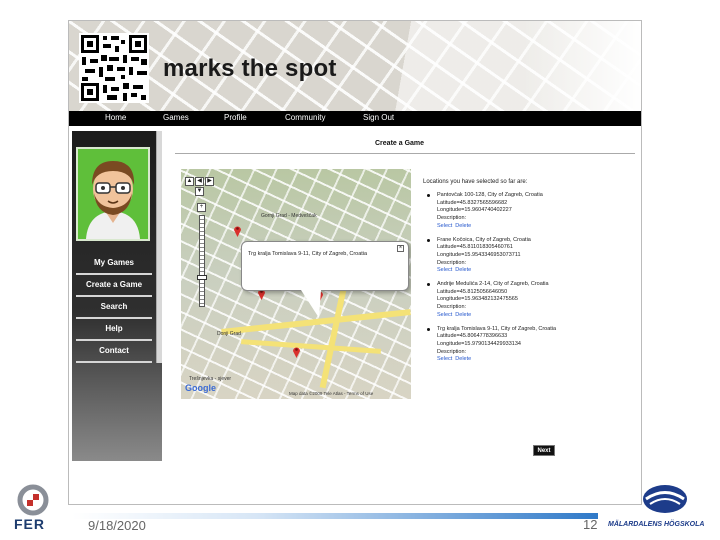 The image size is (720, 540). What do you see at coordinates (202, 277) in the screenshot?
I see `zoom-slider-handle` at bounding box center [202, 277].